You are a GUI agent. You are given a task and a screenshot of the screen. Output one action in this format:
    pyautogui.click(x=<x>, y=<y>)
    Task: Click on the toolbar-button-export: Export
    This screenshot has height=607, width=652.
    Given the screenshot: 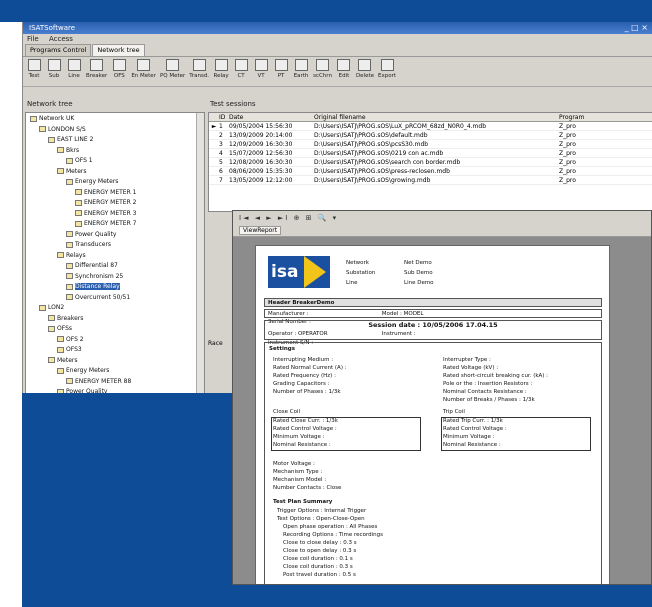 What is the action you would take?
    pyautogui.click(x=387, y=69)
    